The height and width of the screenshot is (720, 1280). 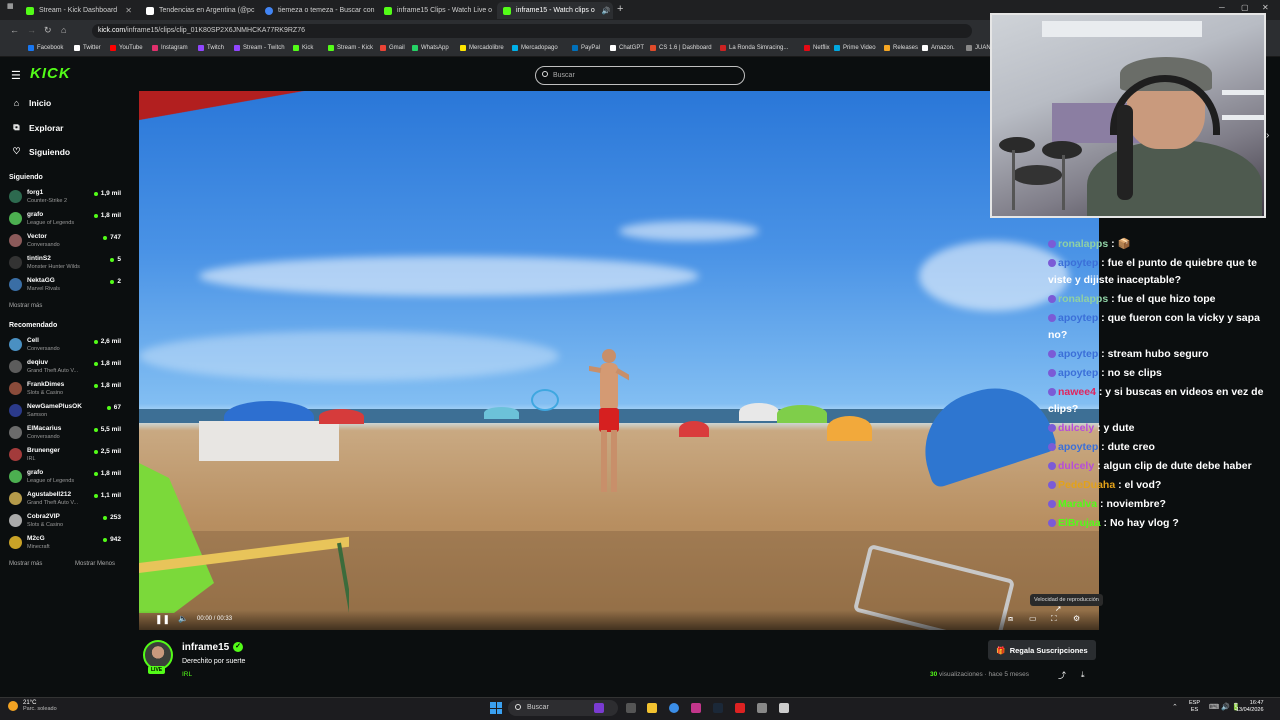 What do you see at coordinates (95, 564) in the screenshot?
I see `show-less-recommended: Mostrar Menos` at bounding box center [95, 564].